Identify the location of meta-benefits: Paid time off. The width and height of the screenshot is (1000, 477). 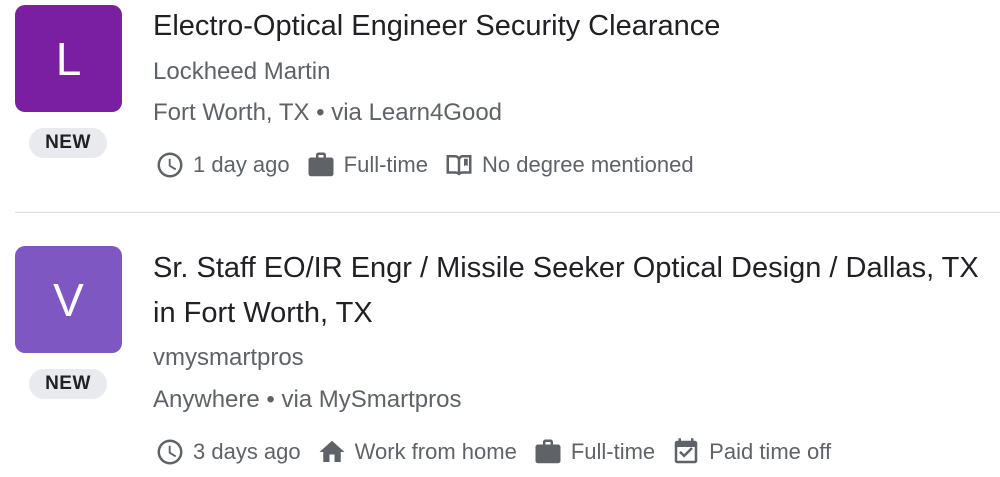
(751, 452).